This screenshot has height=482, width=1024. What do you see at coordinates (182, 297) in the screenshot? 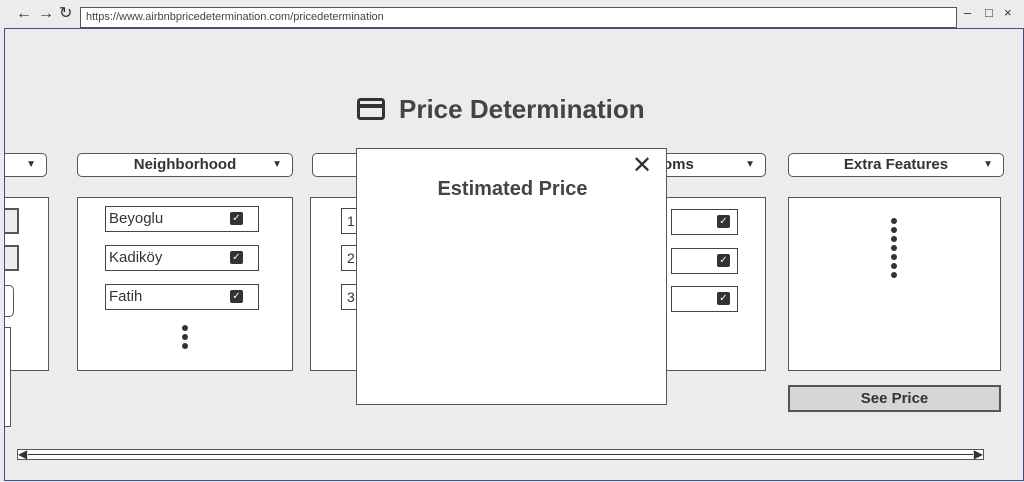
I see `list-item: Fatih ✓` at bounding box center [182, 297].